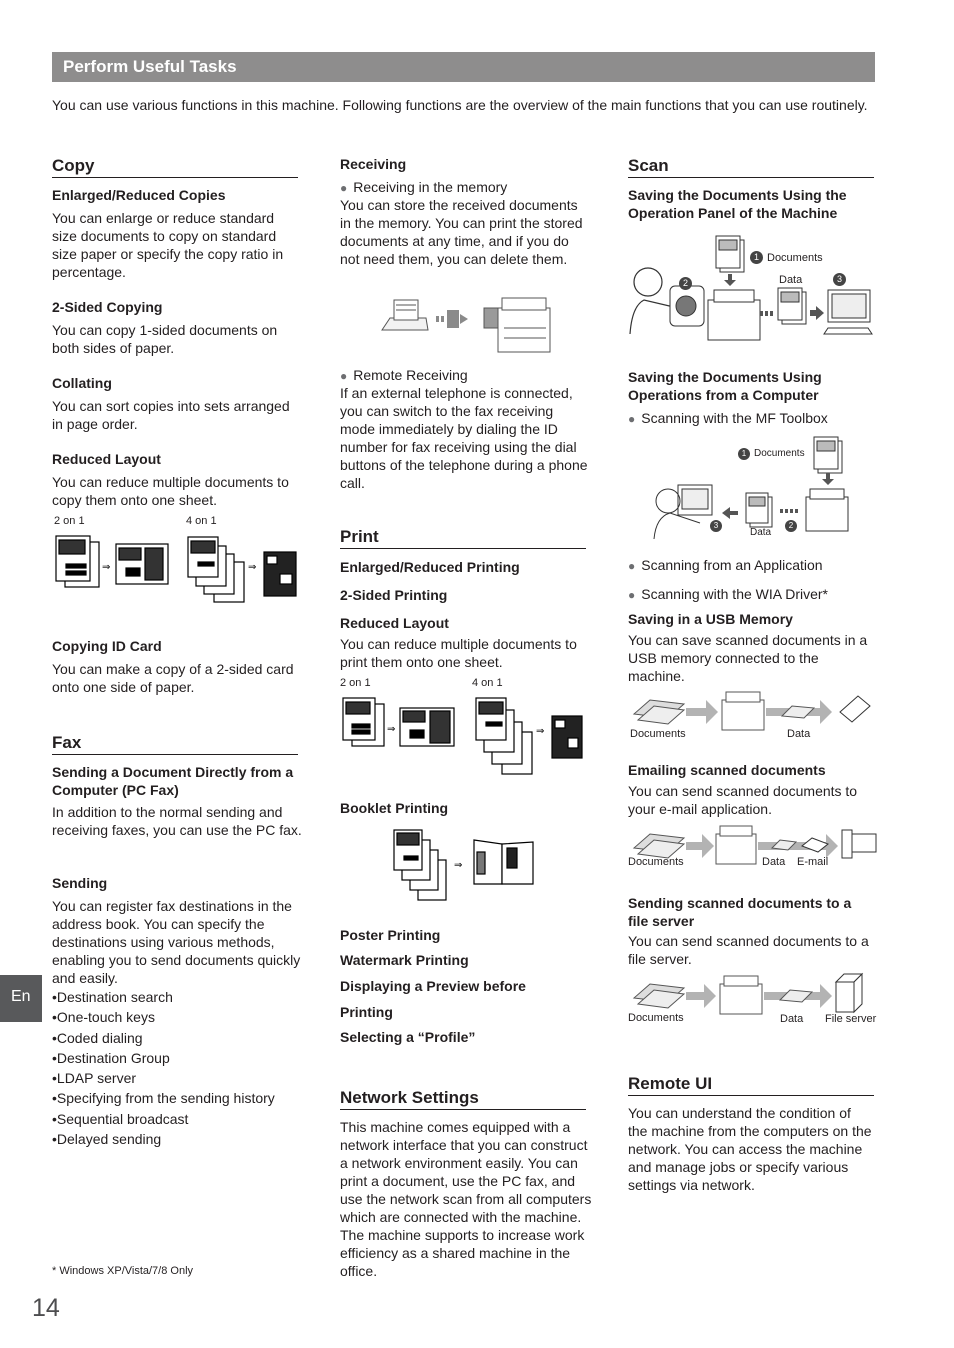 Image resolution: width=954 pixels, height=1348 pixels. What do you see at coordinates (176, 569) in the screenshot?
I see `copy-layout-illustration: ⇒ ⇒` at bounding box center [176, 569].